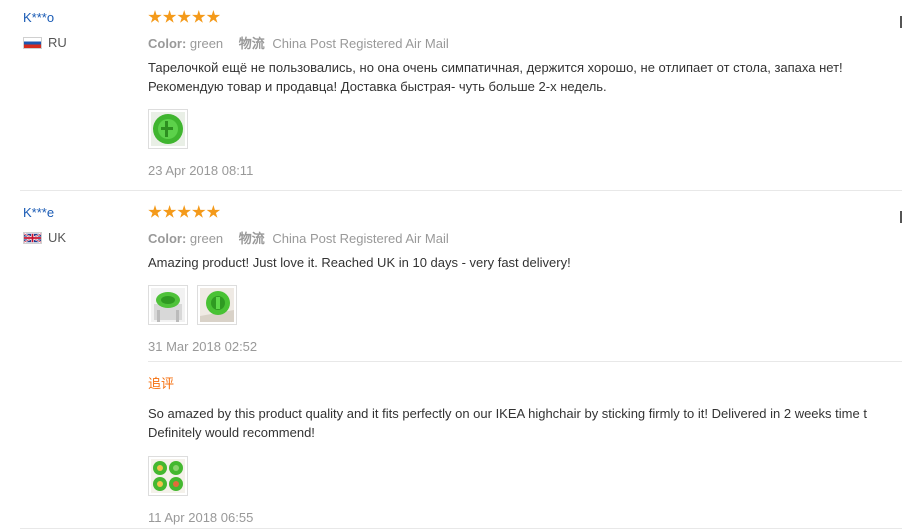  What do you see at coordinates (161, 383) in the screenshot?
I see `followup-label: 追评` at bounding box center [161, 383].